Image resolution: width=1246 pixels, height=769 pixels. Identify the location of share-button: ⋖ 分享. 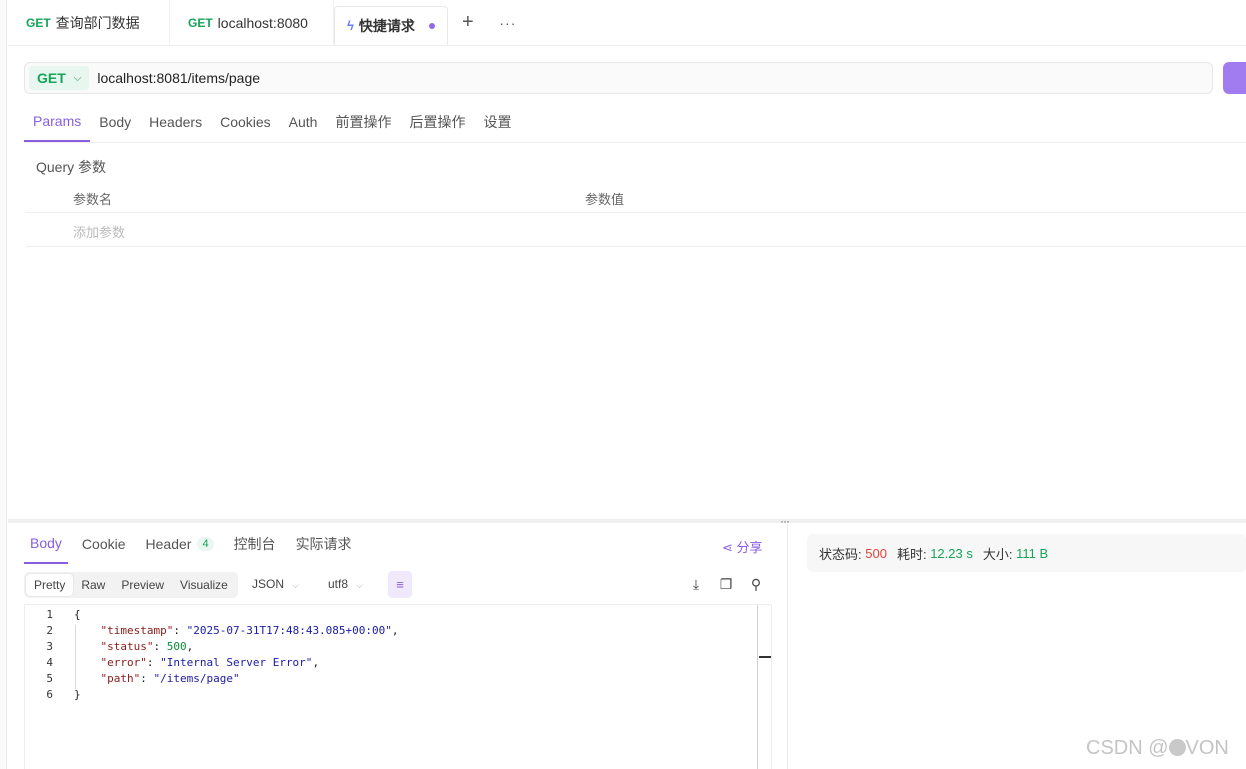
(742, 546).